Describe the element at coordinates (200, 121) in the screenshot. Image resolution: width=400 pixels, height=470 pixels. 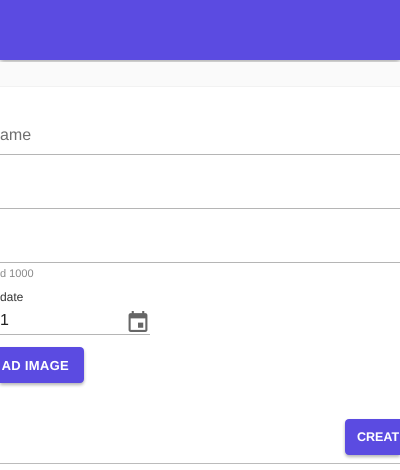
I see `text-field: ame` at that location.